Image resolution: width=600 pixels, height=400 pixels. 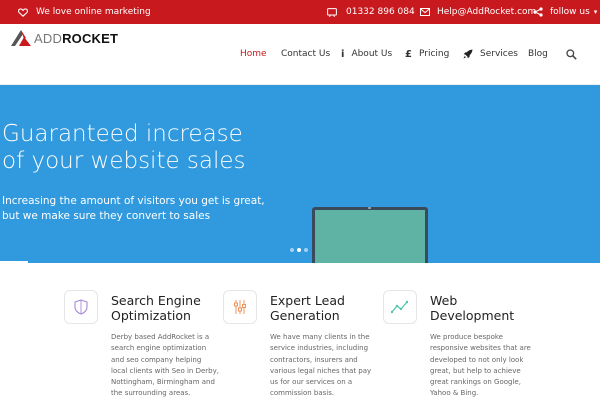 I want to click on nav-contact-us: Contact Us, so click(x=305, y=54).